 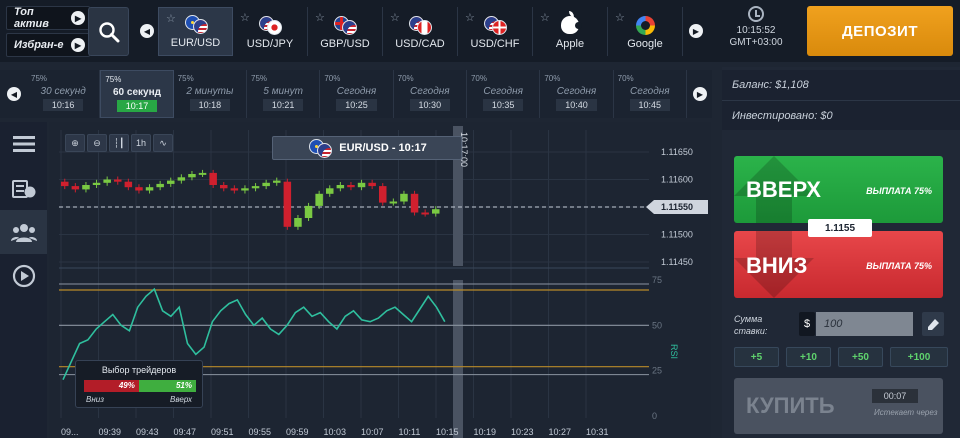 What do you see at coordinates (429, 105) in the screenshot?
I see `expiry-time: 10:30` at bounding box center [429, 105].